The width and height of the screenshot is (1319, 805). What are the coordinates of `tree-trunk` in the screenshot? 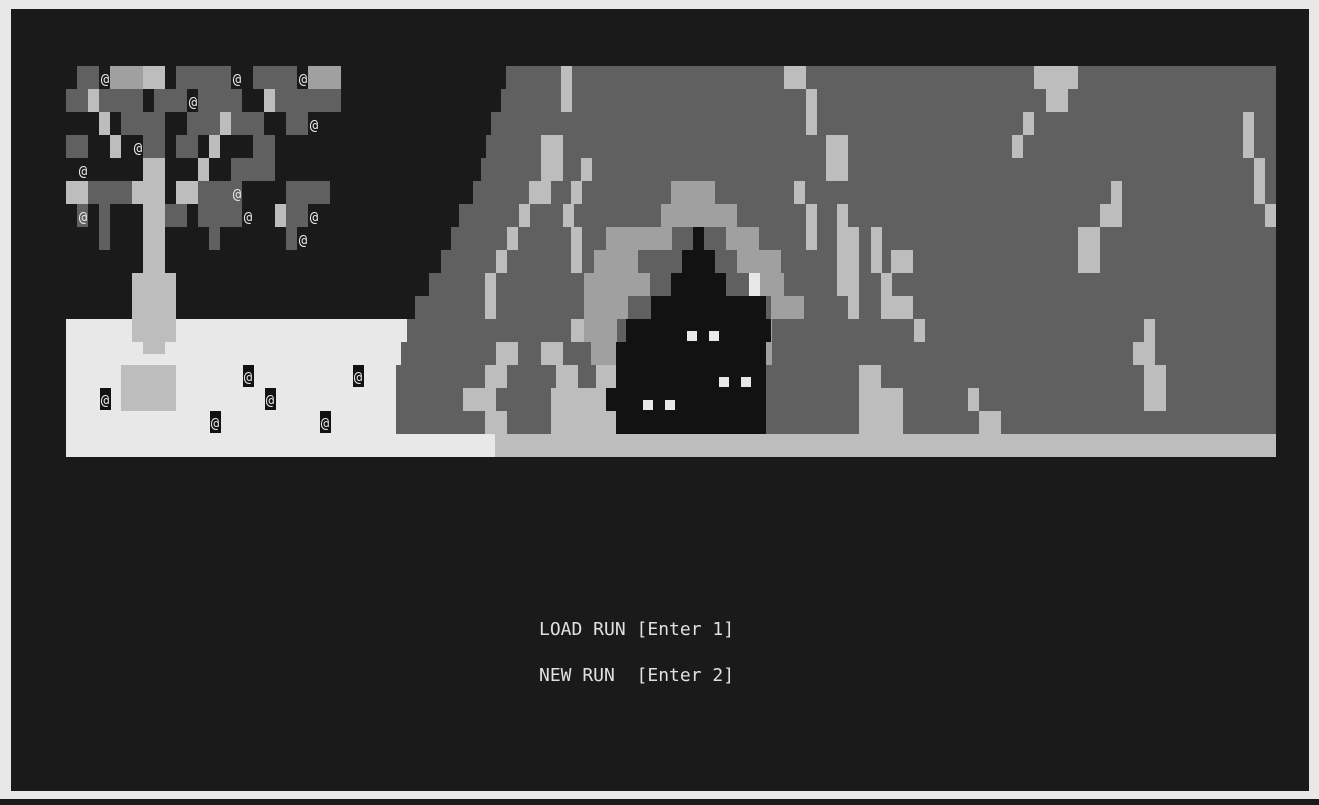 It's located at (148, 376).